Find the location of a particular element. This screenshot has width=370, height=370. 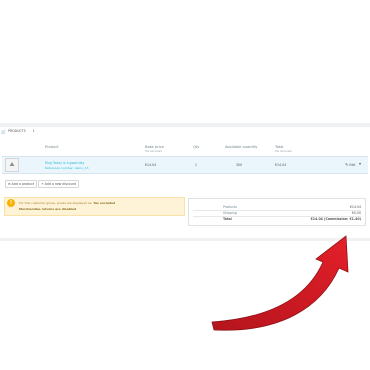

red-arrow-body is located at coordinates (280, 283).